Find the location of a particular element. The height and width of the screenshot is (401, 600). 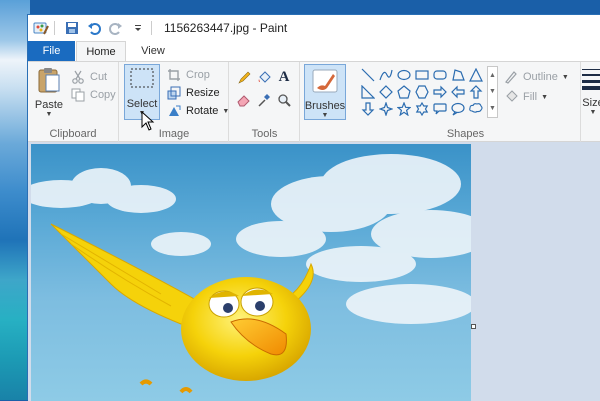

rounded-callout-shape-icon is located at coordinates (440, 108).